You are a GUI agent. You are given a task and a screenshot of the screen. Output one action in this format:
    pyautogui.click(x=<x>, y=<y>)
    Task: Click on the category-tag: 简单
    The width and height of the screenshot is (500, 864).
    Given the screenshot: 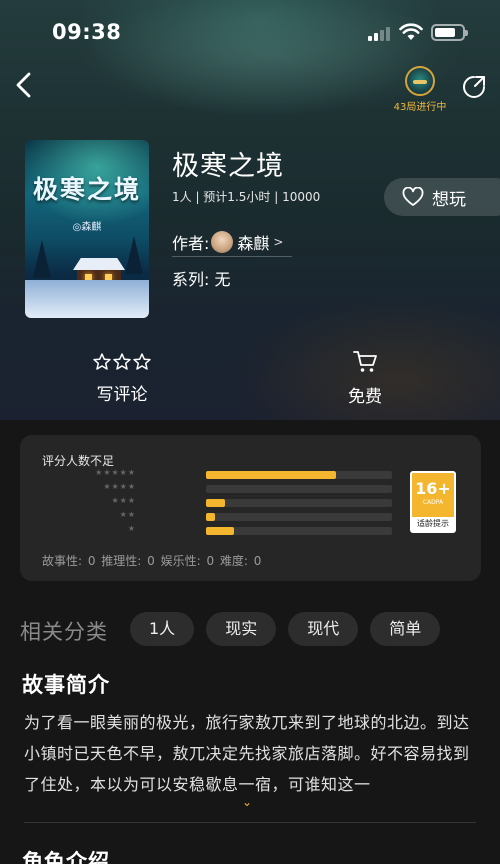 What is the action you would take?
    pyautogui.click(x=405, y=629)
    